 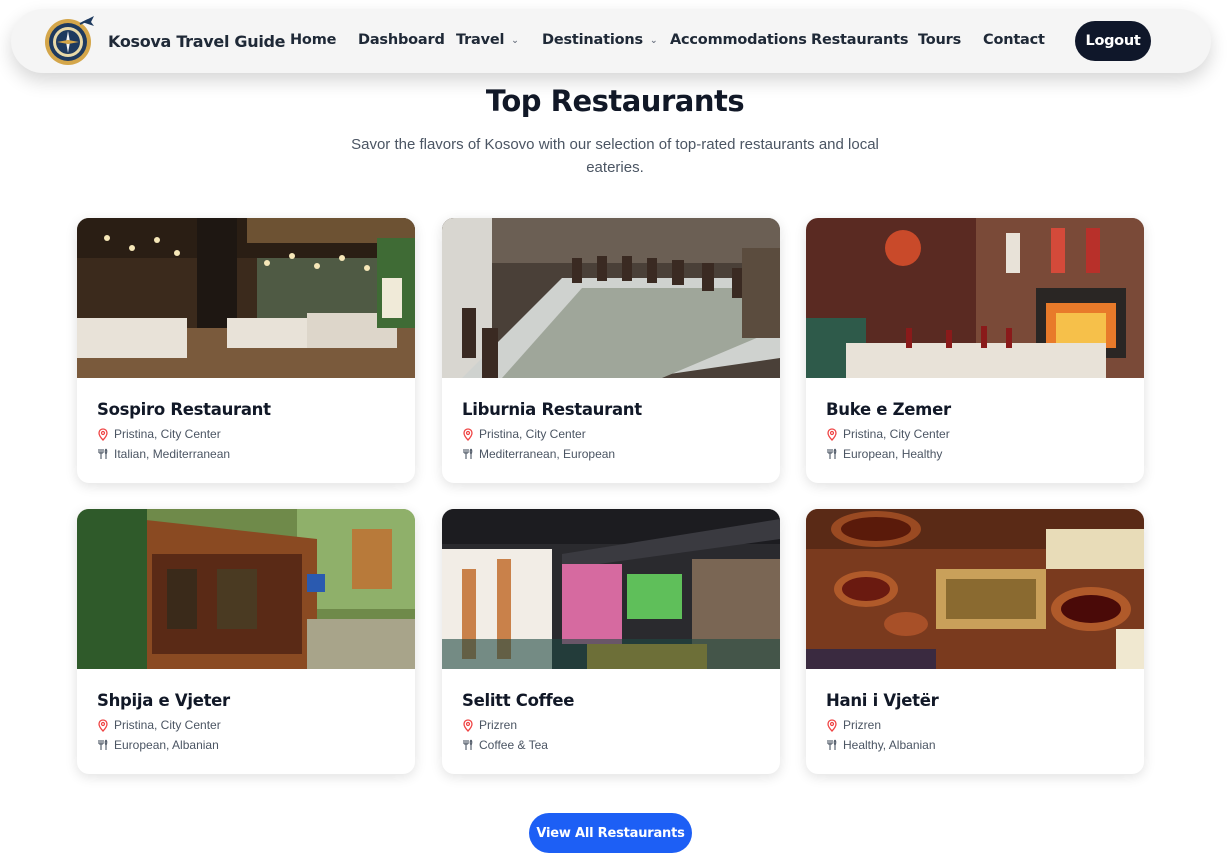 I want to click on nav-dashboard: Dashboard, so click(x=401, y=40).